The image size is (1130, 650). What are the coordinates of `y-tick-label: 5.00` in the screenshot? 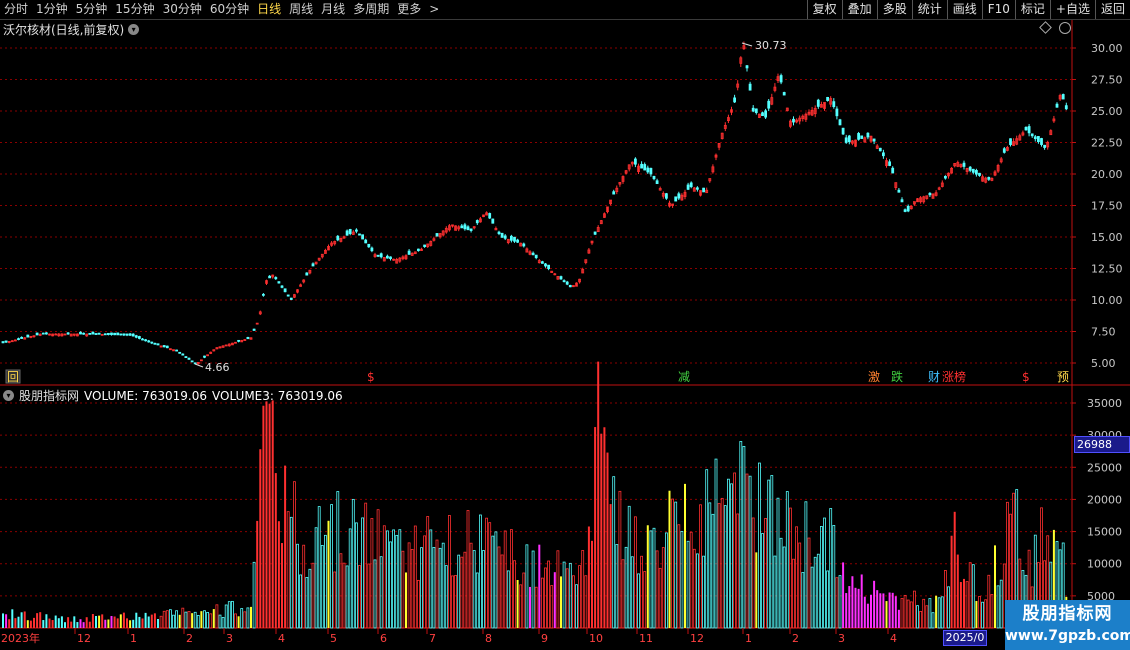 It's located at (1103, 363).